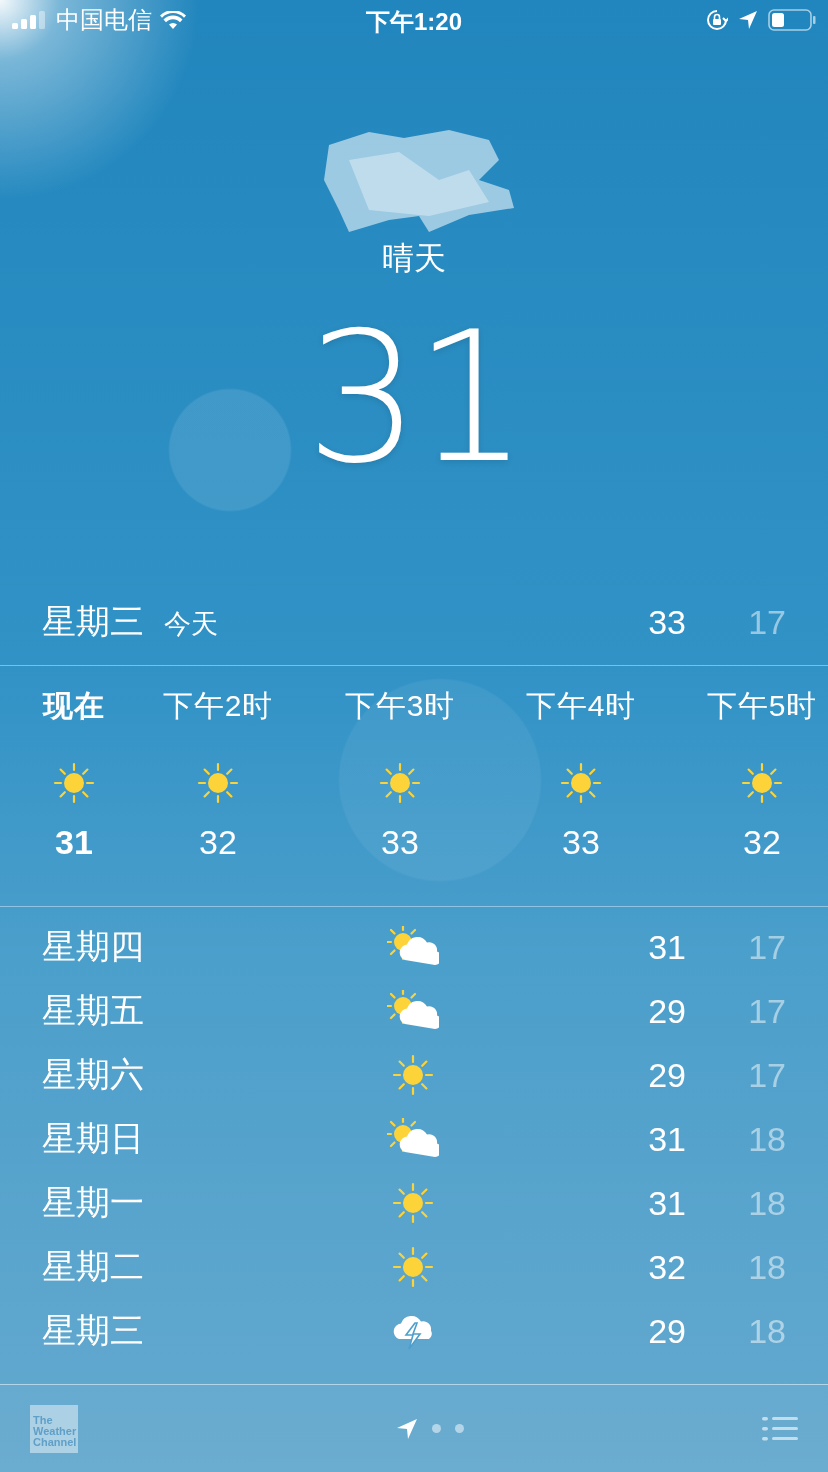 The height and width of the screenshot is (1472, 828). I want to click on high-temperature: 33, so click(666, 622).